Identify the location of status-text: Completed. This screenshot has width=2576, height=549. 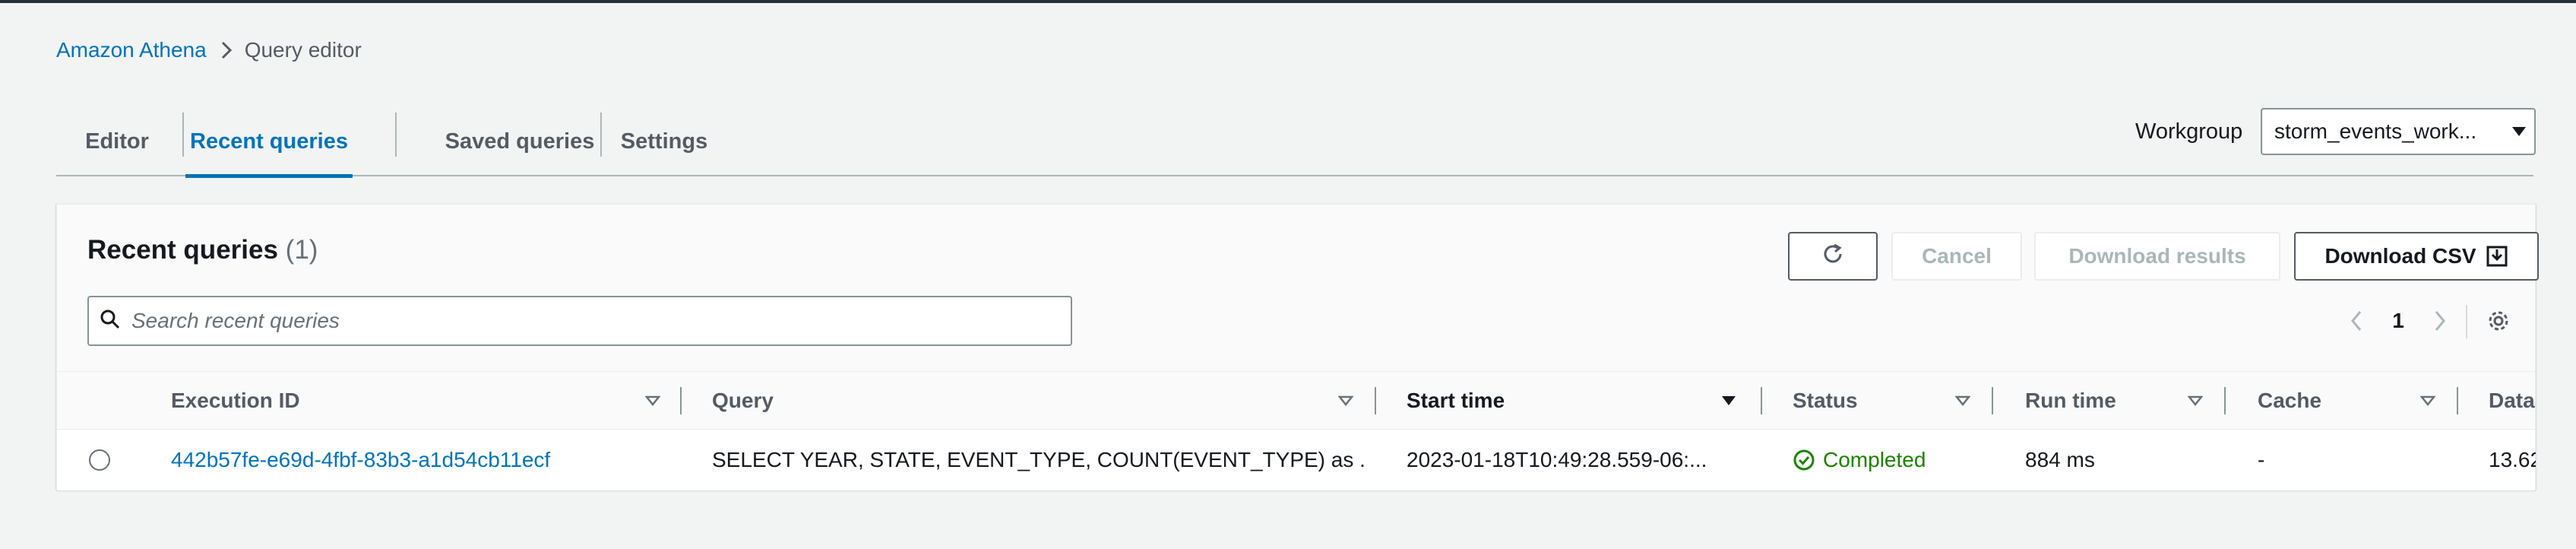
(1875, 459).